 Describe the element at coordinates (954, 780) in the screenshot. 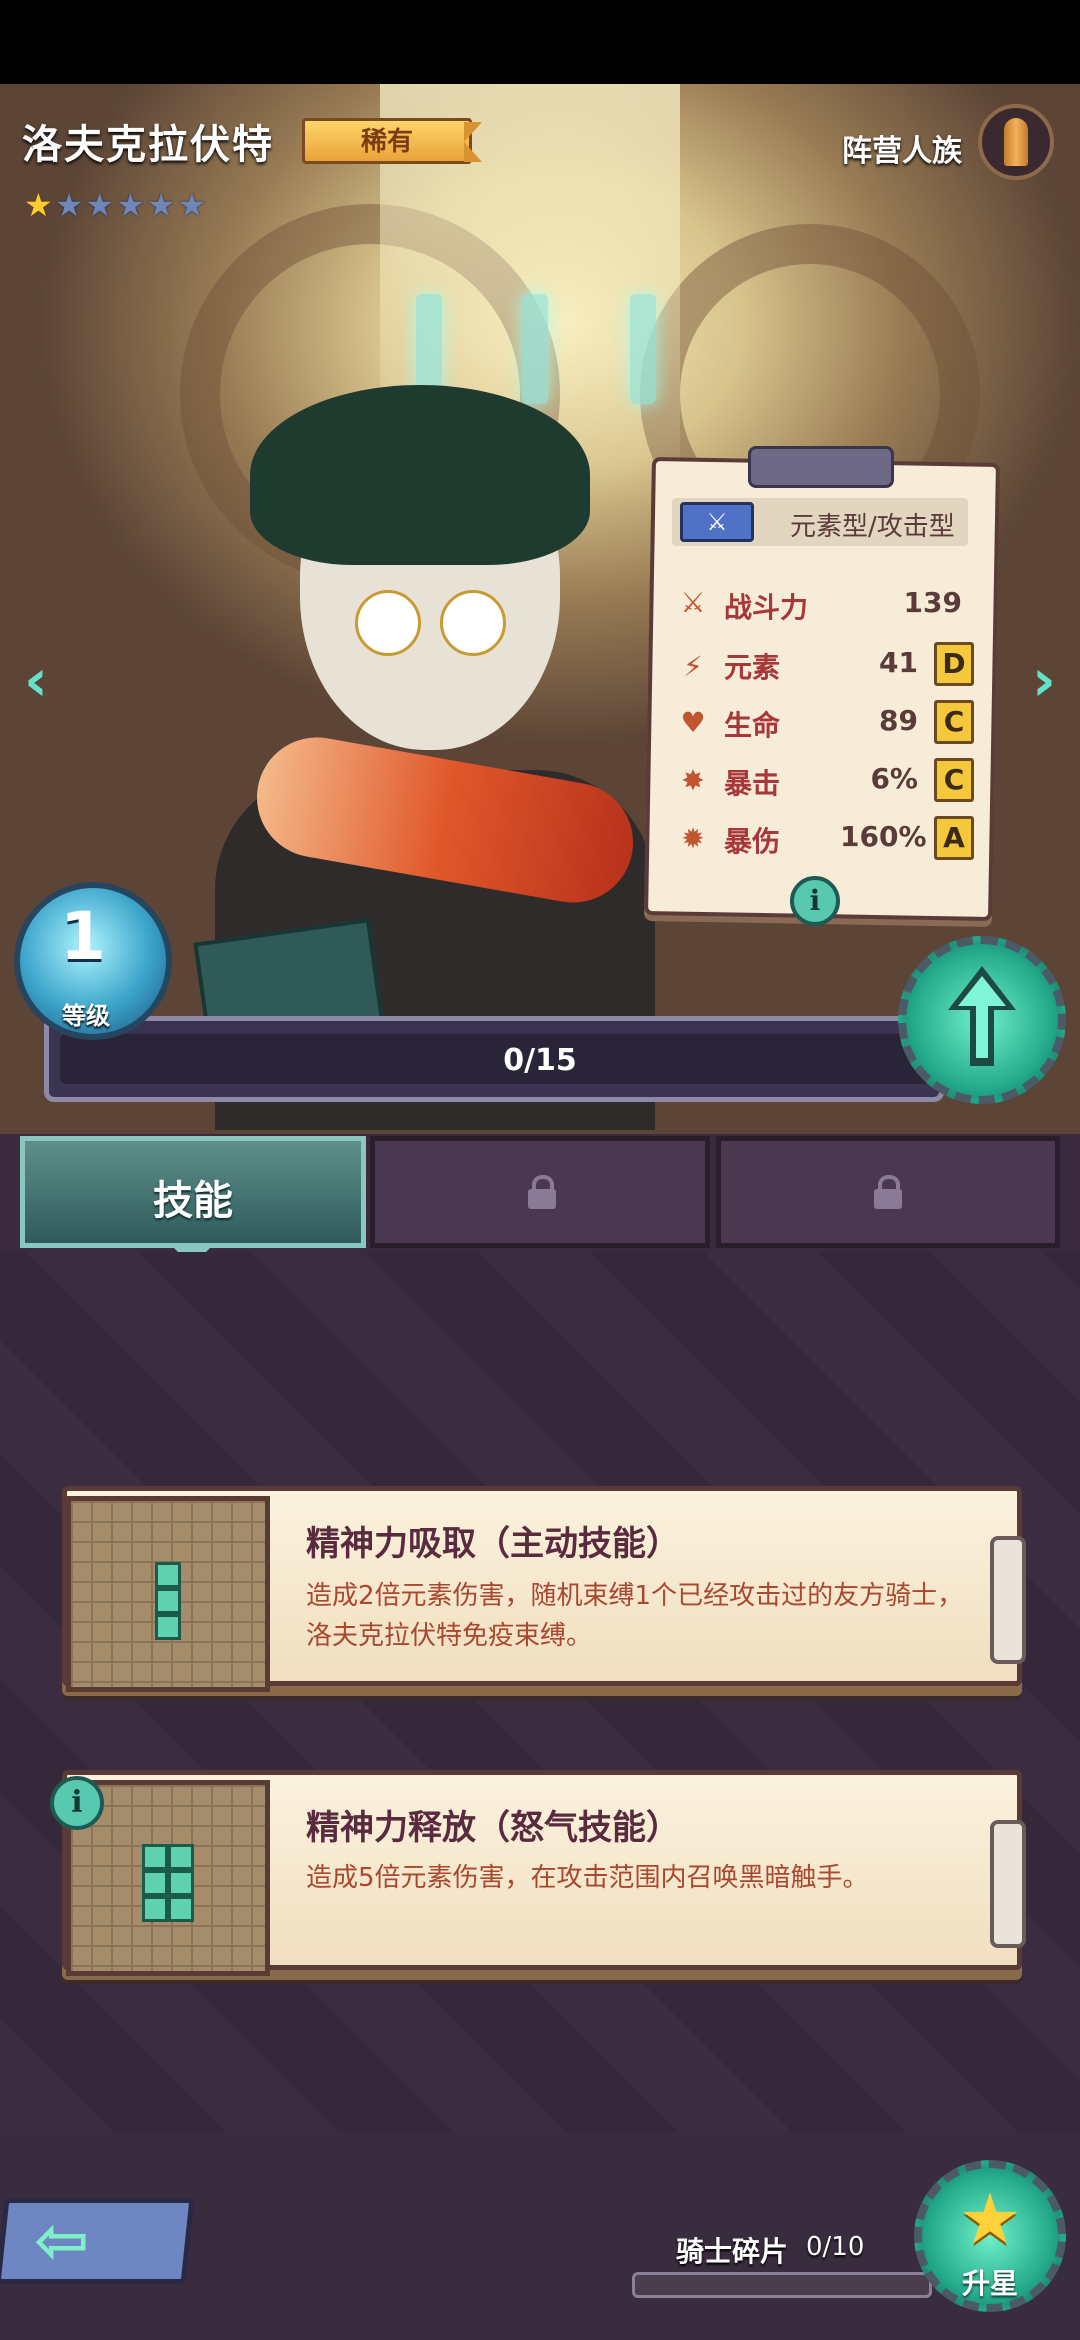

I see `grade-badge-crit: C` at that location.